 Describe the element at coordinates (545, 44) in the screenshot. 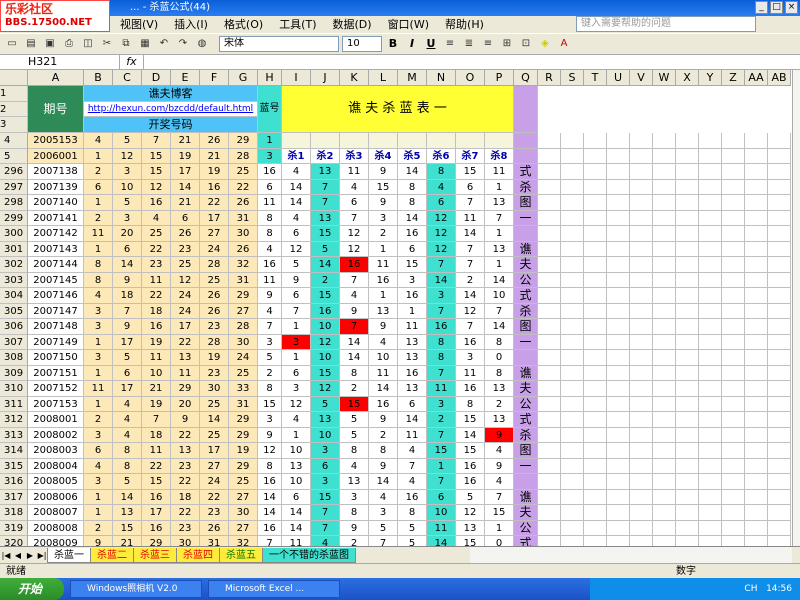

I see `fill-color-icon: ◈` at that location.